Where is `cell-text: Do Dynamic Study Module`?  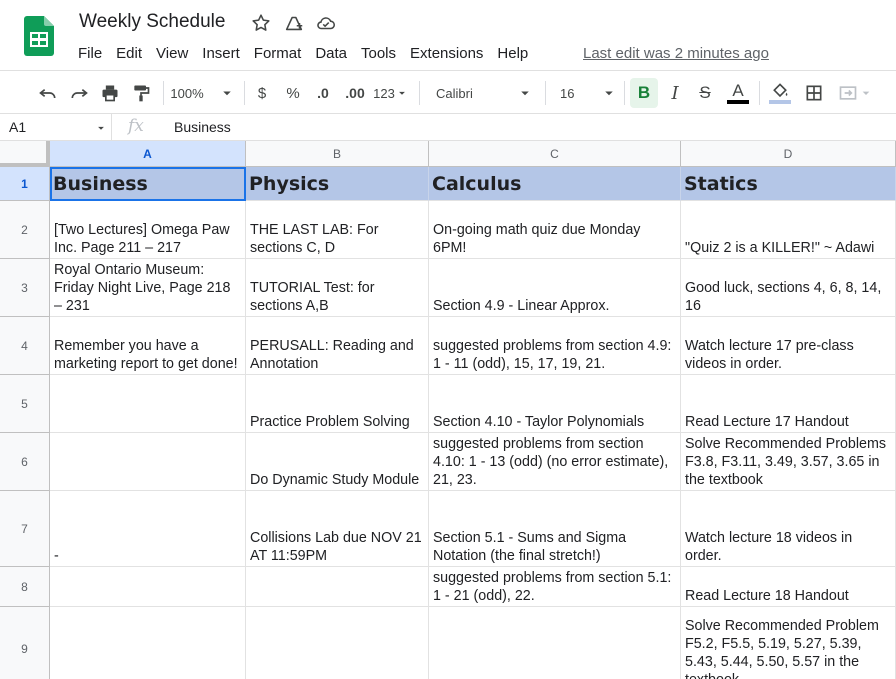
cell-text: Do Dynamic Study Module is located at coordinates (335, 480).